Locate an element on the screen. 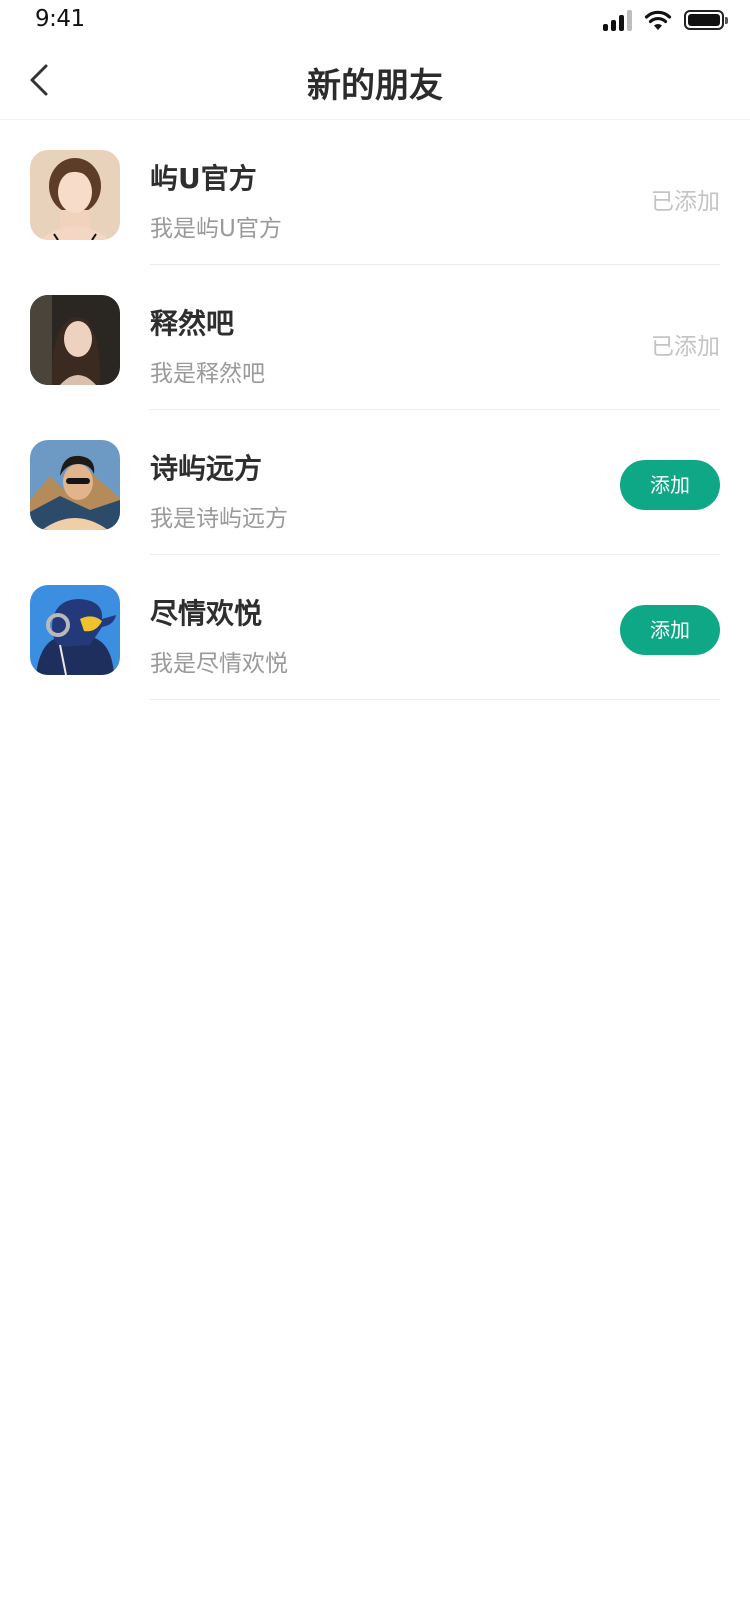 This screenshot has width=750, height=1624. battery-icon is located at coordinates (706, 20).